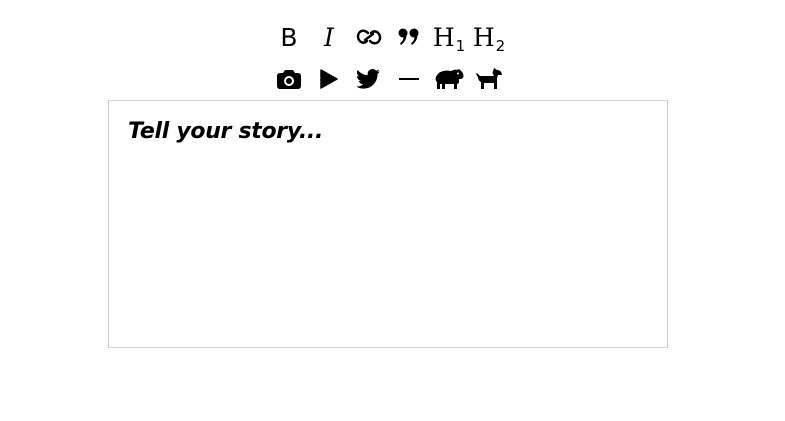 This screenshot has width=785, height=421. I want to click on insert-tweet-button, so click(369, 79).